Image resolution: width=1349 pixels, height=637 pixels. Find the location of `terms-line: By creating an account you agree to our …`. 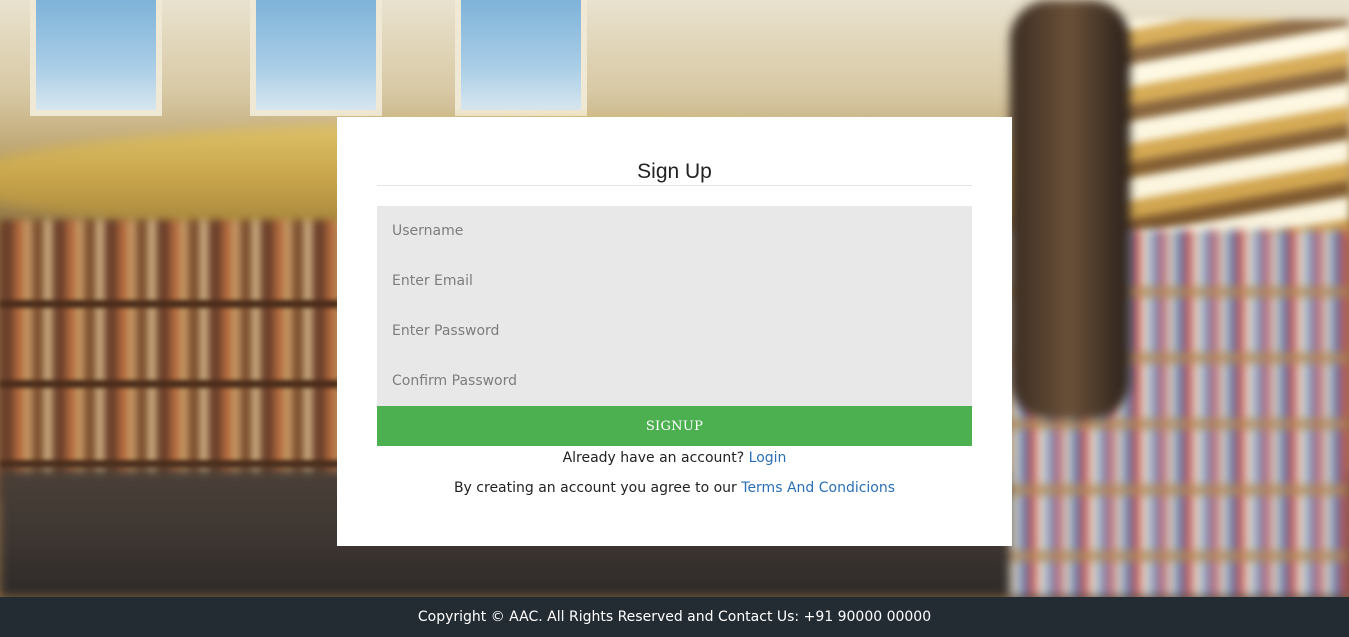

terms-line: By creating an account you agree to our … is located at coordinates (674, 488).